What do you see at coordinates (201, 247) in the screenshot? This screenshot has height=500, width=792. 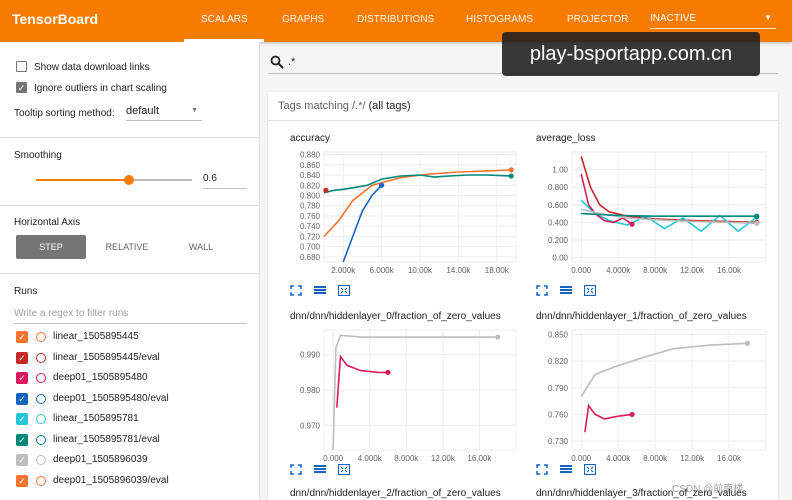 I see `axis-wall-button: WALL` at bounding box center [201, 247].